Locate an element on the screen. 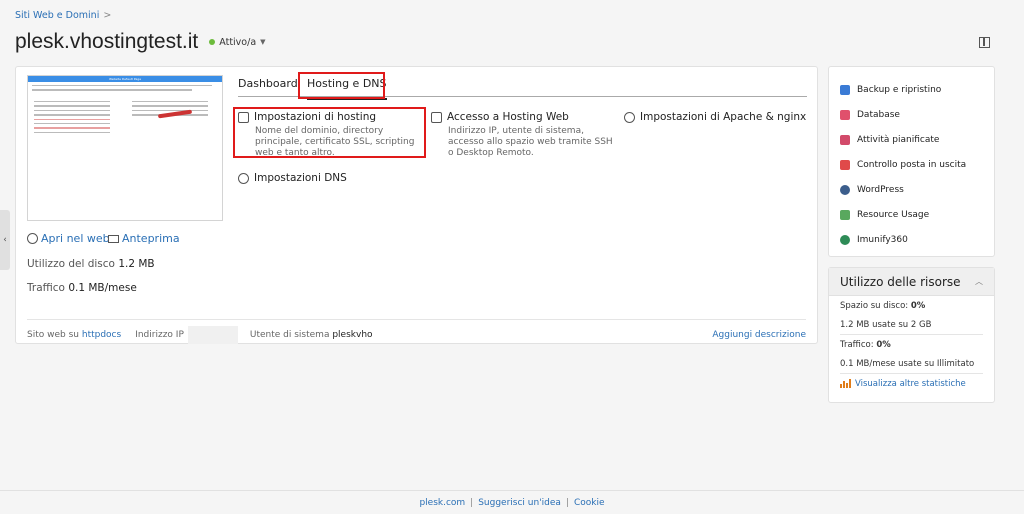  highlight-box-tab is located at coordinates (341, 85).